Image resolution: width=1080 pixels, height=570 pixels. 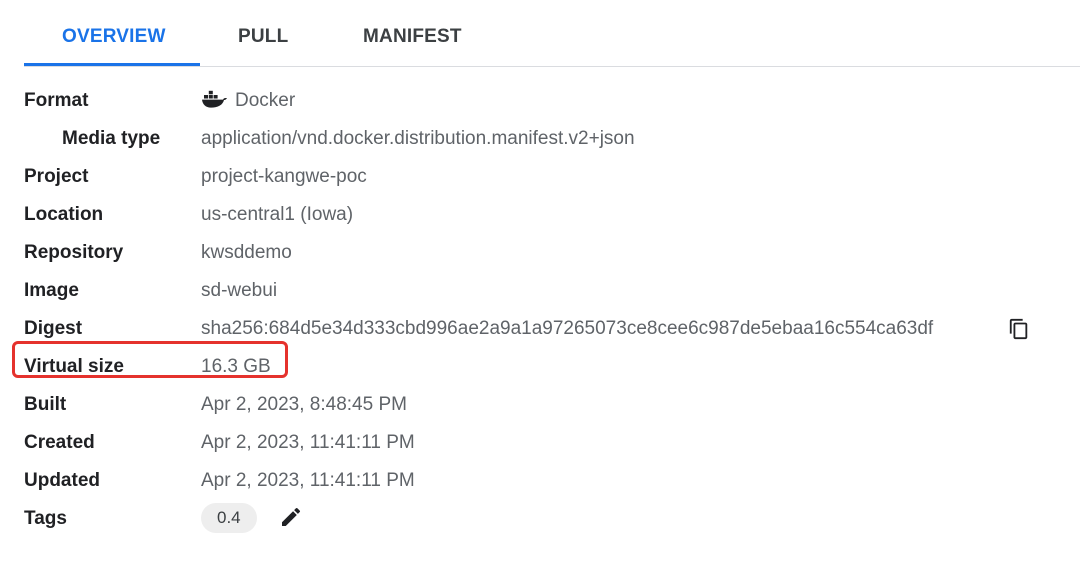 I want to click on format-label: Format, so click(x=56, y=100).